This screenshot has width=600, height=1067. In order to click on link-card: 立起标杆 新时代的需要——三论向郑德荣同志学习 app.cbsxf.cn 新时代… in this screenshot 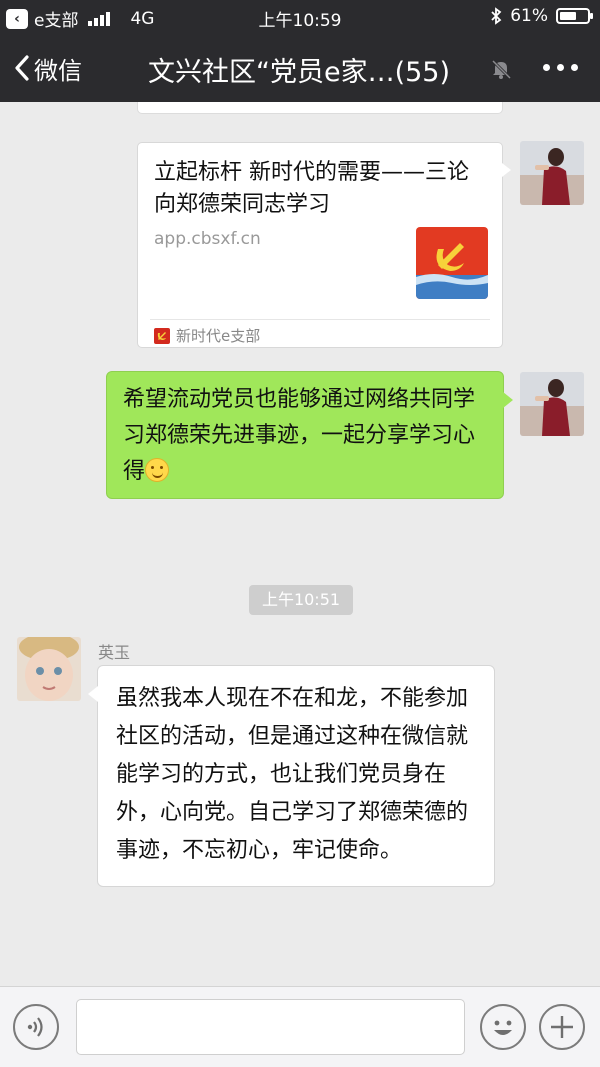, I will do `click(324, 245)`.